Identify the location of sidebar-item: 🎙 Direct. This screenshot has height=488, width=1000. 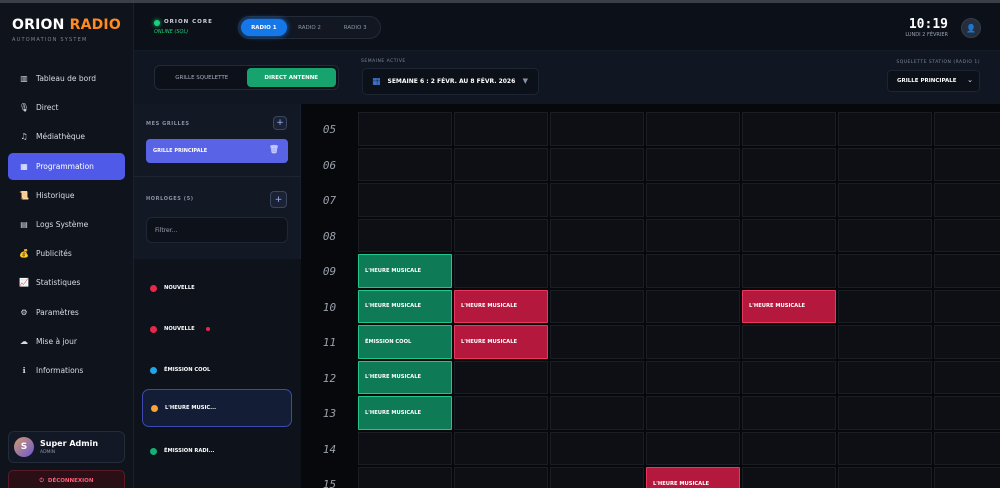
(66, 107).